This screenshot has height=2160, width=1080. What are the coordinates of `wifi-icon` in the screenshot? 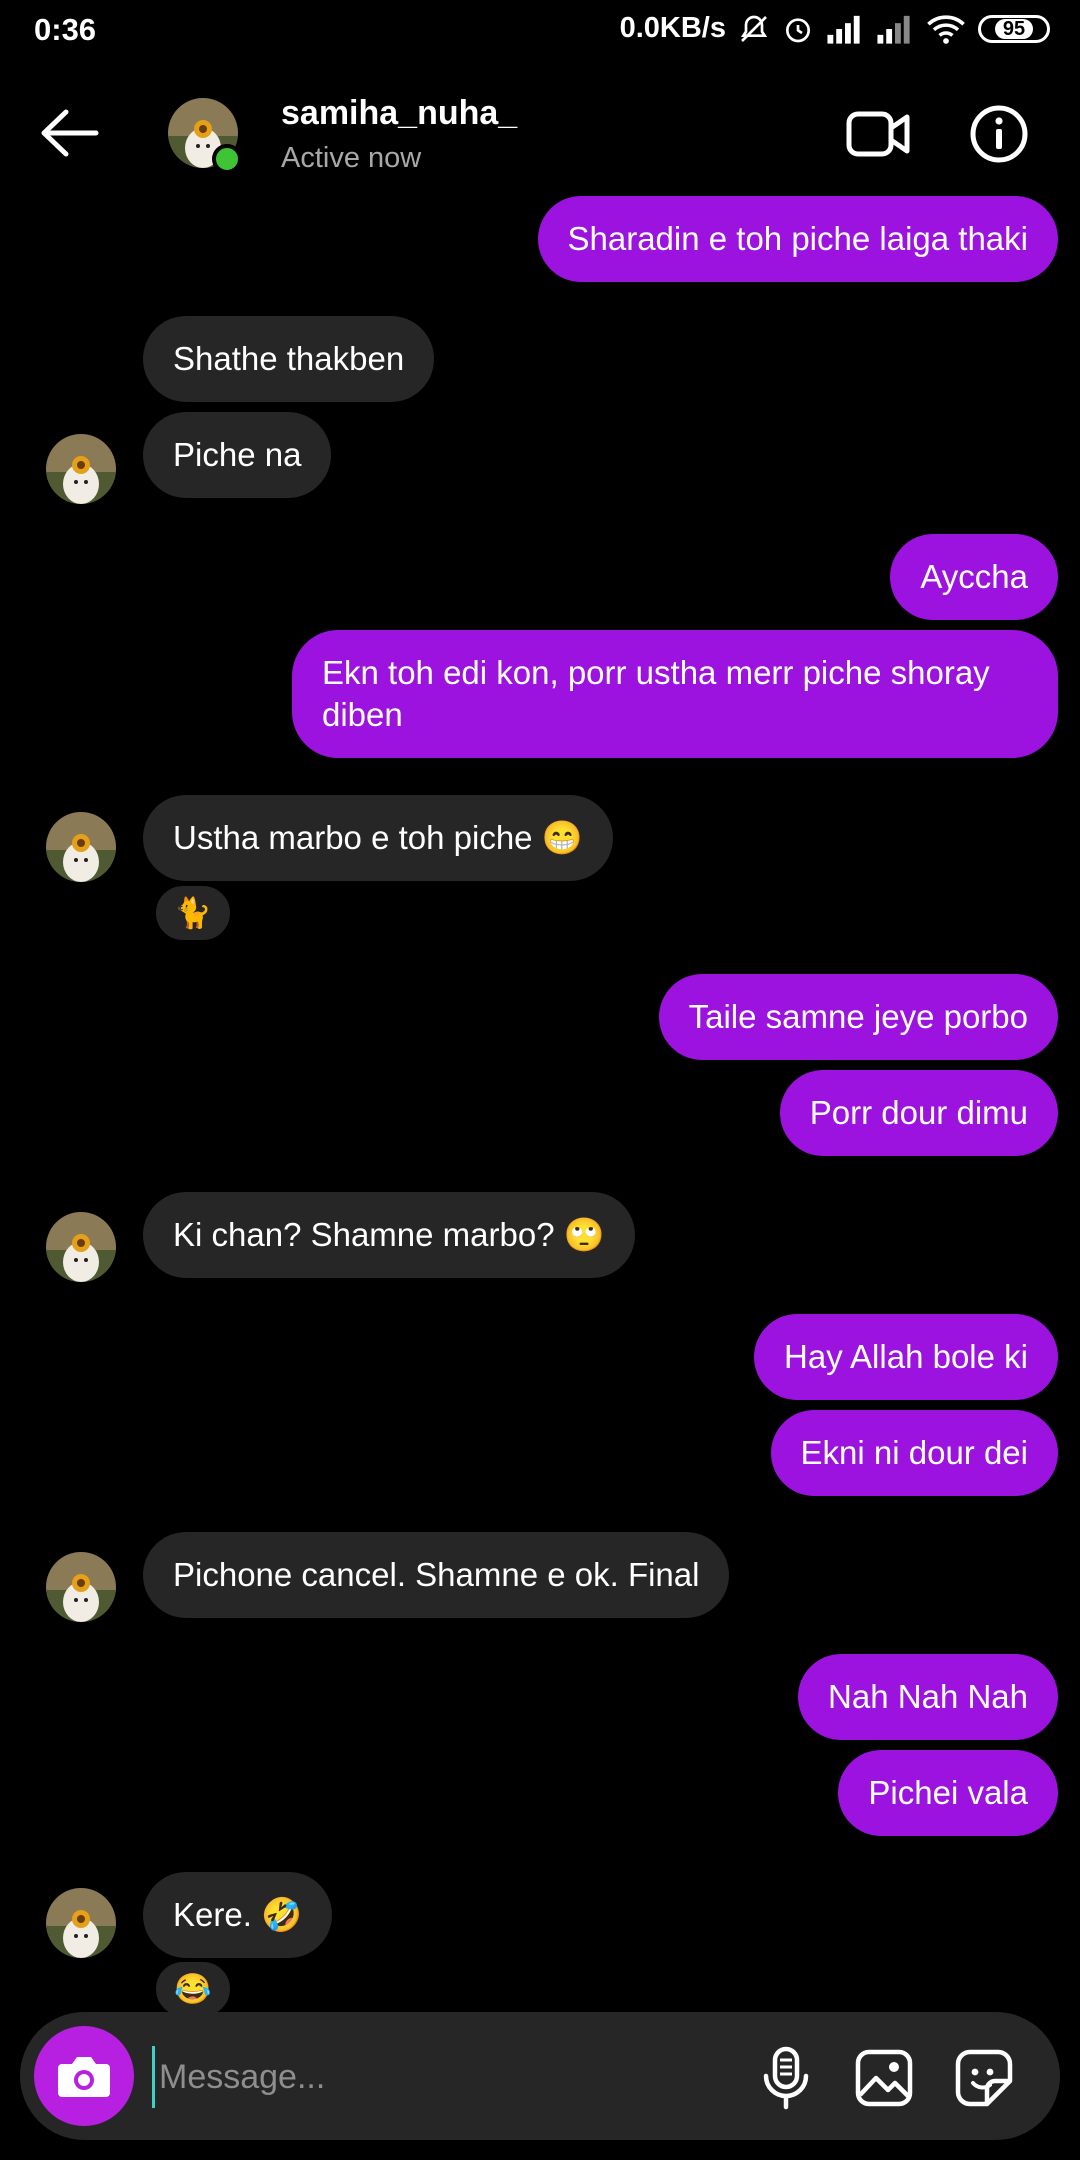 It's located at (946, 29).